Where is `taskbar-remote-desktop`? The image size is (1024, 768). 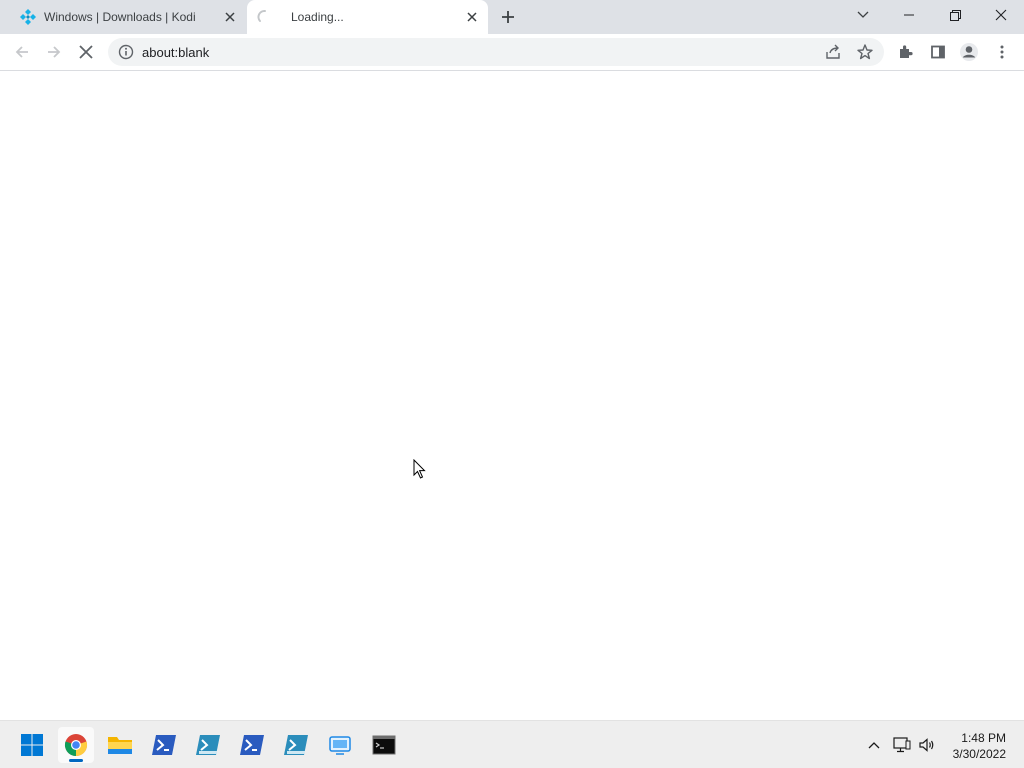
taskbar-remote-desktop is located at coordinates (340, 745).